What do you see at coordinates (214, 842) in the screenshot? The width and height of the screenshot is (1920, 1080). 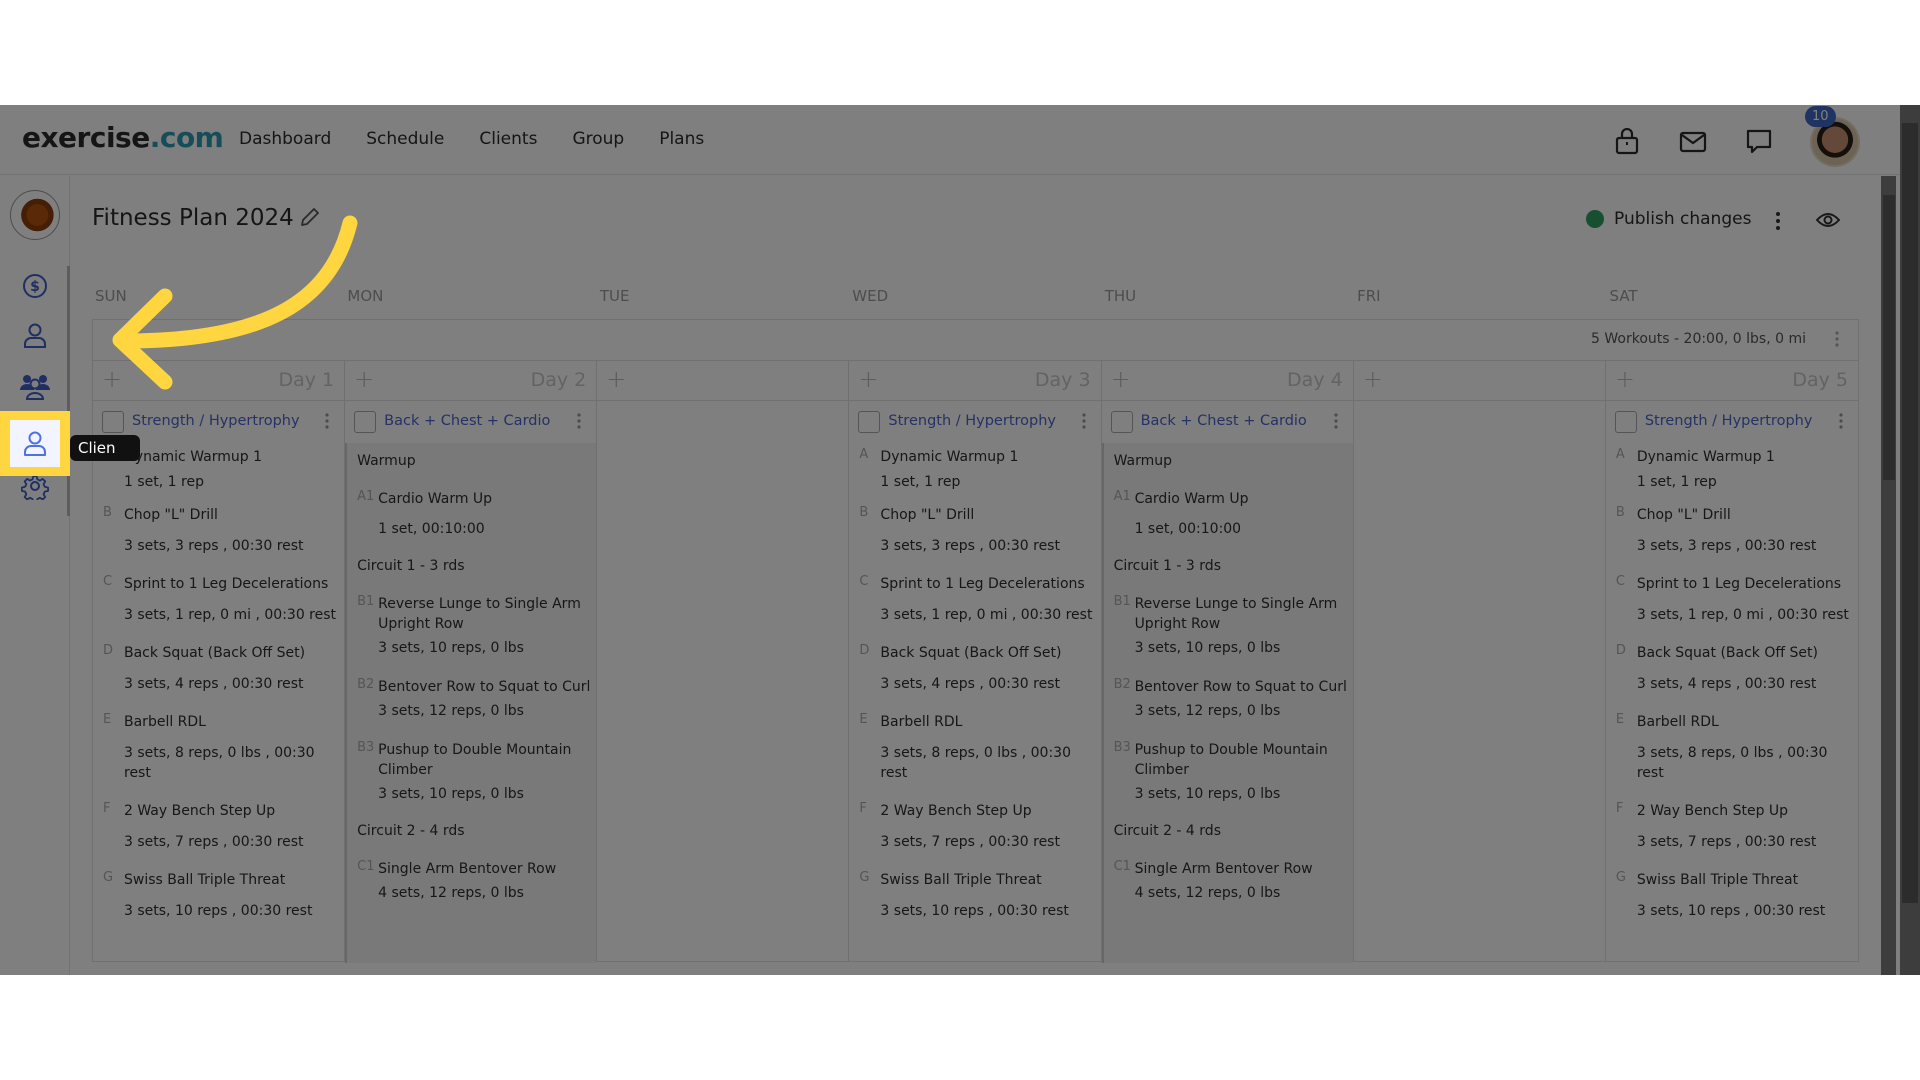 I see `exercise-detail: 3 sets, 7 reps , 00:30 rest` at bounding box center [214, 842].